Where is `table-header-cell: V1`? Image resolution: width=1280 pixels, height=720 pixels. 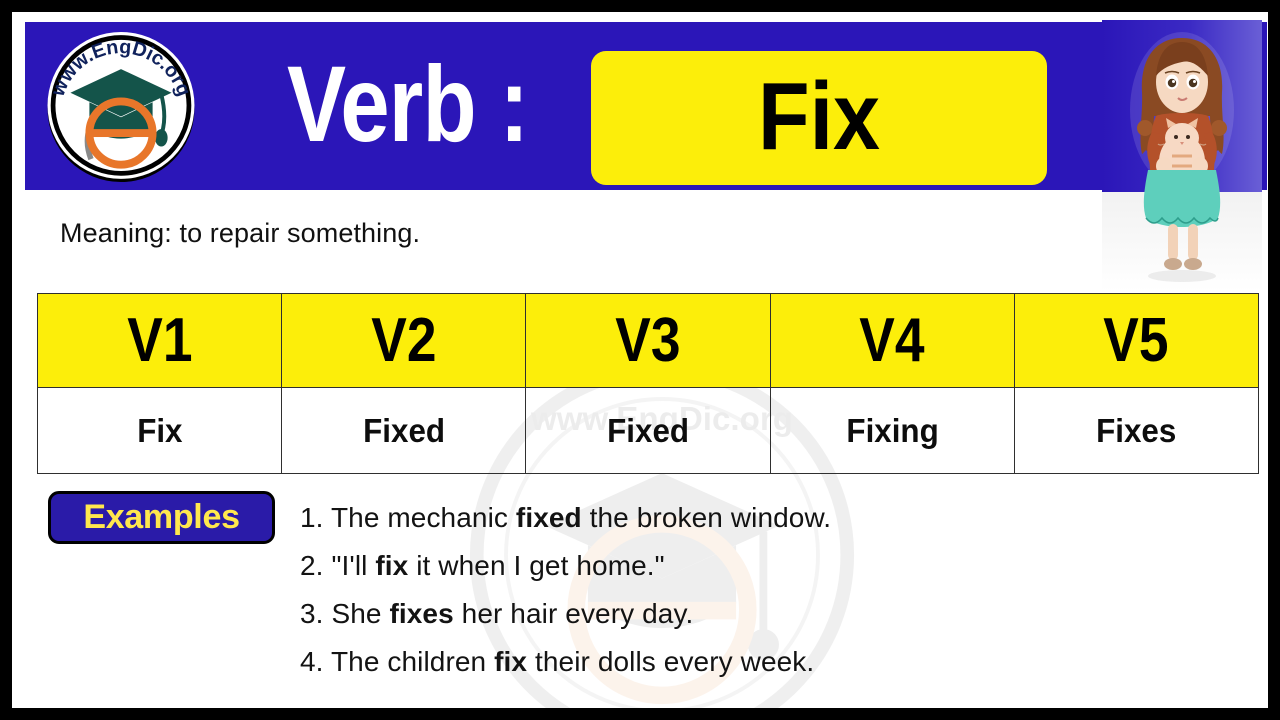 table-header-cell: V1 is located at coordinates (159, 340).